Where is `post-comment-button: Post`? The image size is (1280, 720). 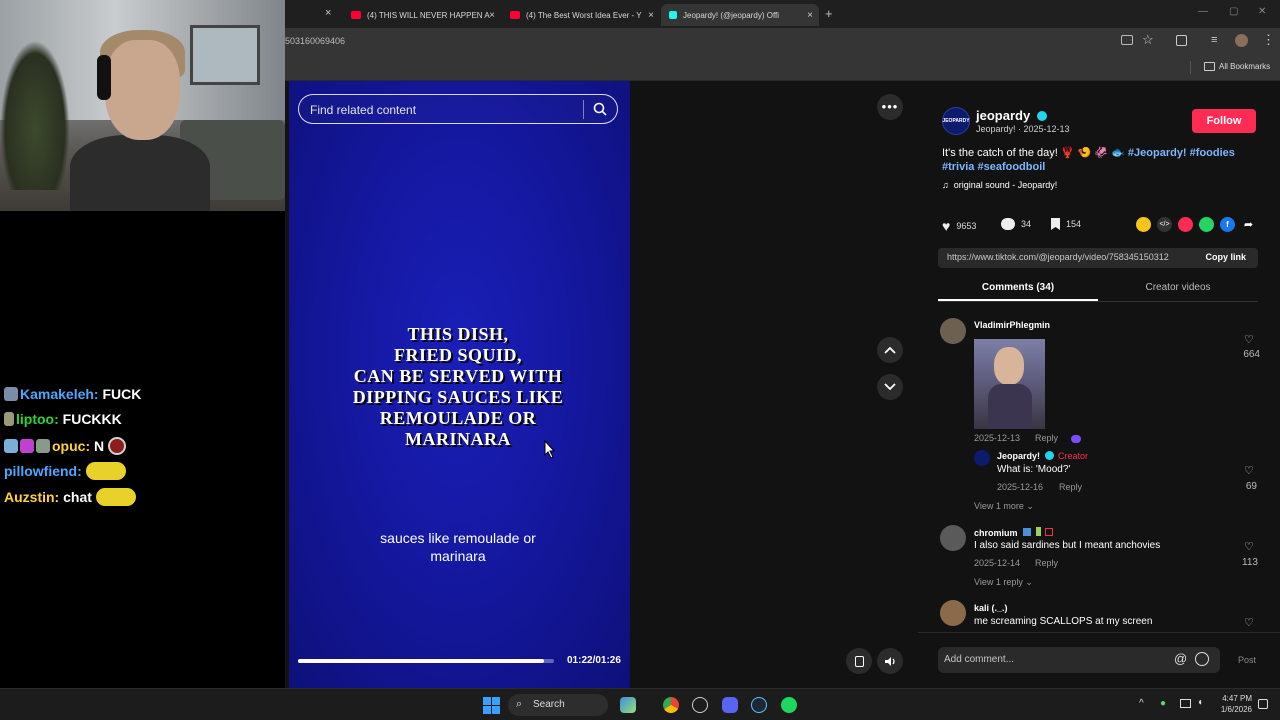
post-comment-button: Post is located at coordinates (1247, 660).